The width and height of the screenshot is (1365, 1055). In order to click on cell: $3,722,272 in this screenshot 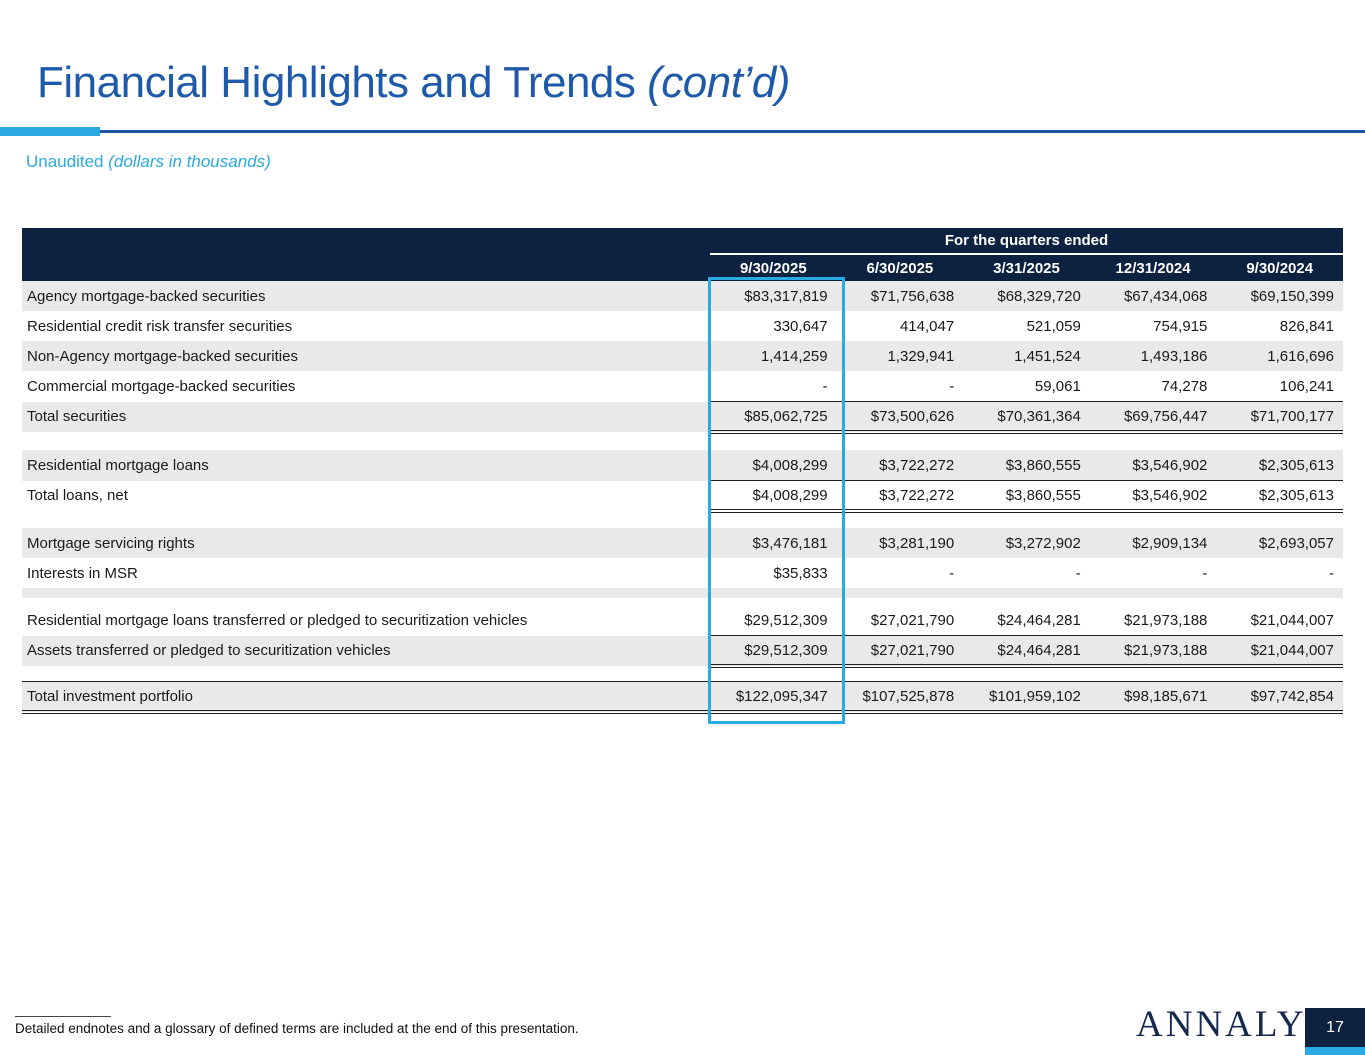, I will do `click(900, 465)`.